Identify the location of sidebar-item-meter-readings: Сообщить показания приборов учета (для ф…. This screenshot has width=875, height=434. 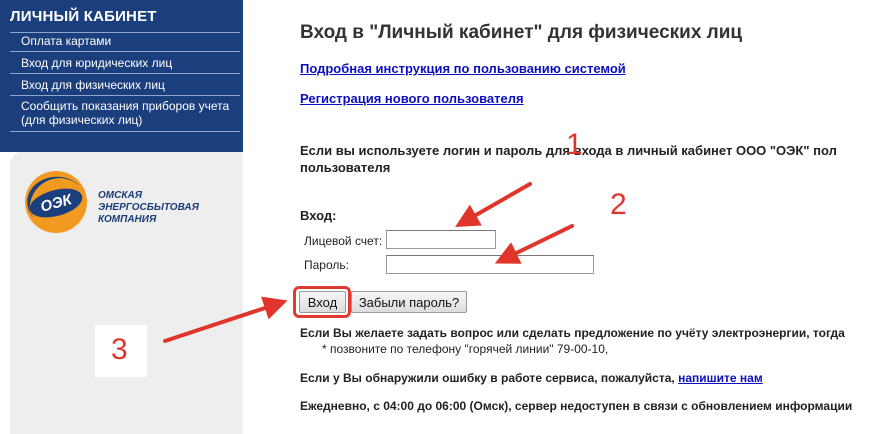
(125, 113).